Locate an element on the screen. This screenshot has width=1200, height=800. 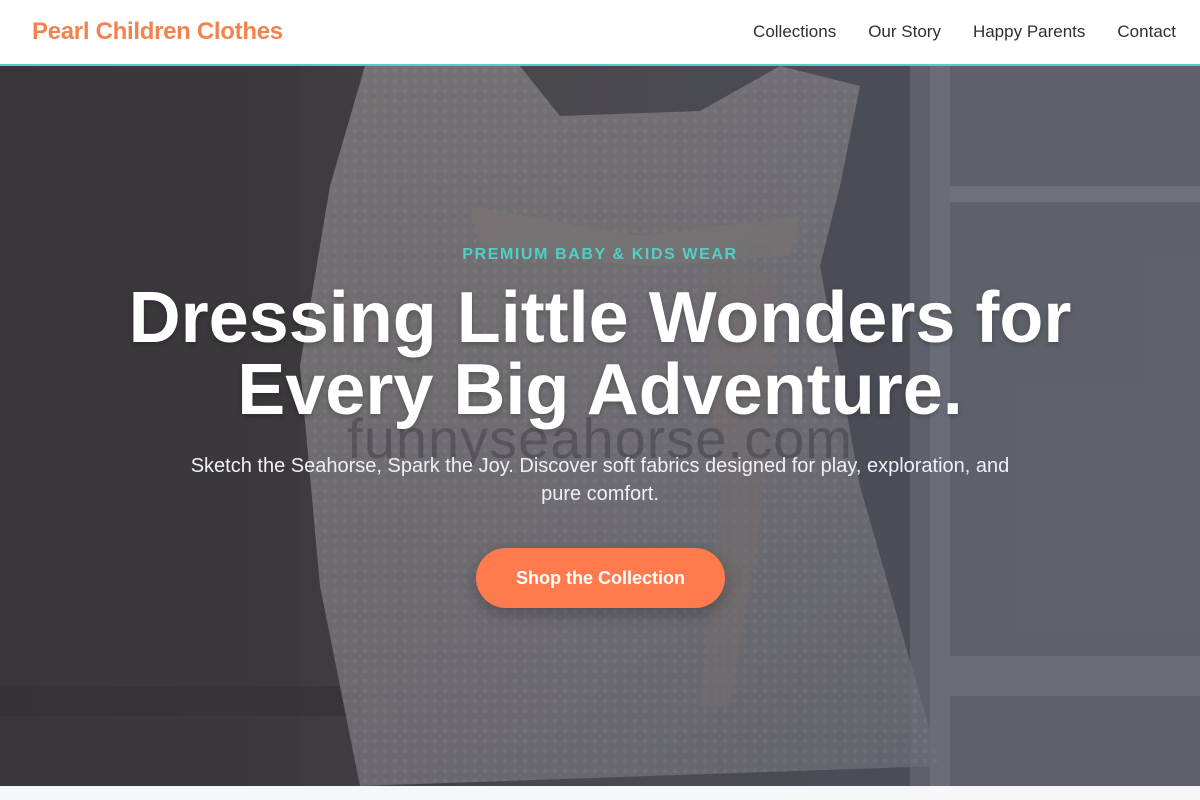
next-section-edge is located at coordinates (600, 793).